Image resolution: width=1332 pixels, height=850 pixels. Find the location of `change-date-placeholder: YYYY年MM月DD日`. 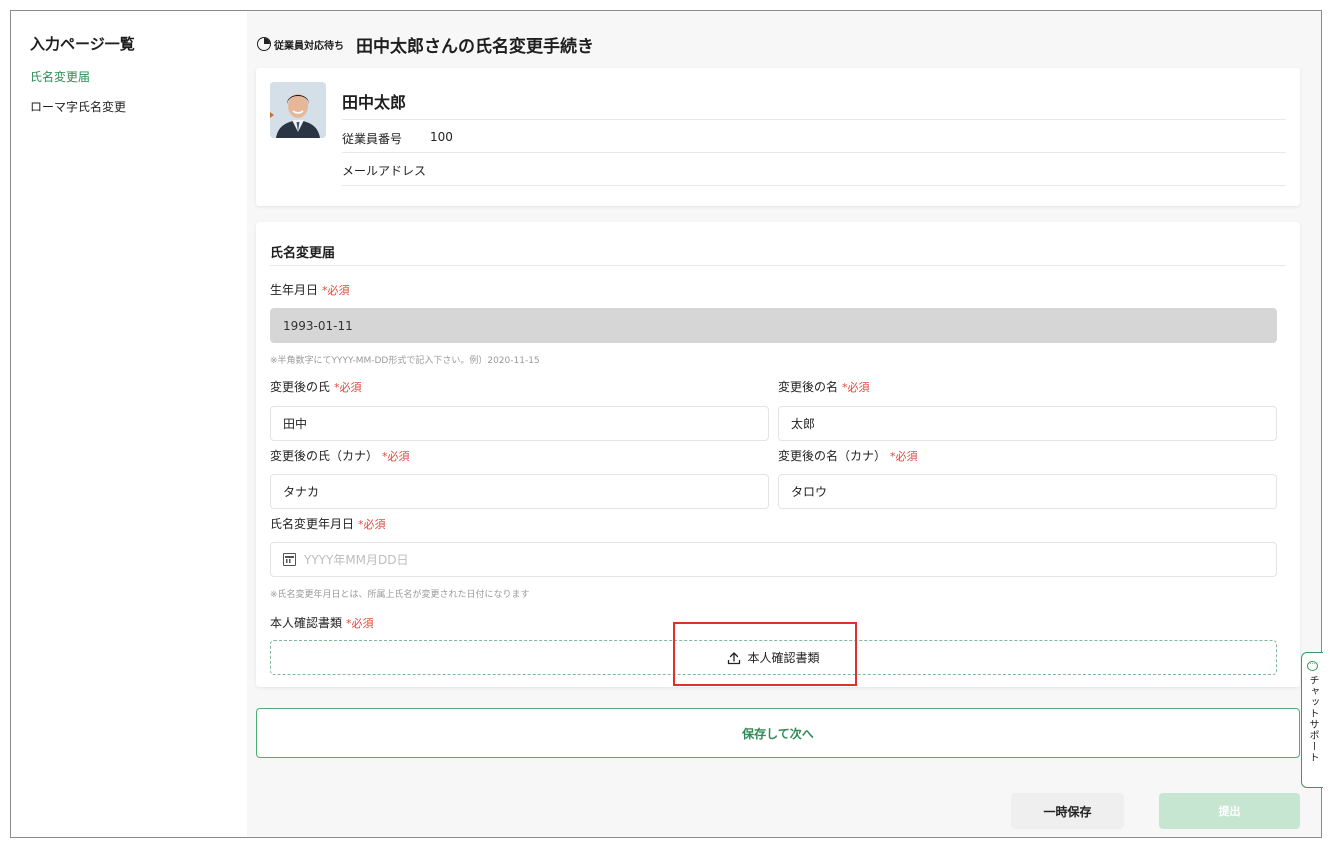

change-date-placeholder: YYYY年MM月DD日 is located at coordinates (356, 560).